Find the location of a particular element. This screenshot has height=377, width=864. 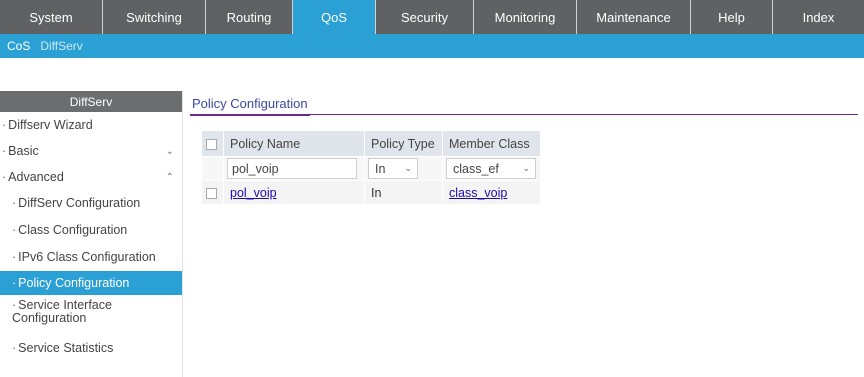

sidebar-item-service-statistics: Service Statistics is located at coordinates (91, 348).